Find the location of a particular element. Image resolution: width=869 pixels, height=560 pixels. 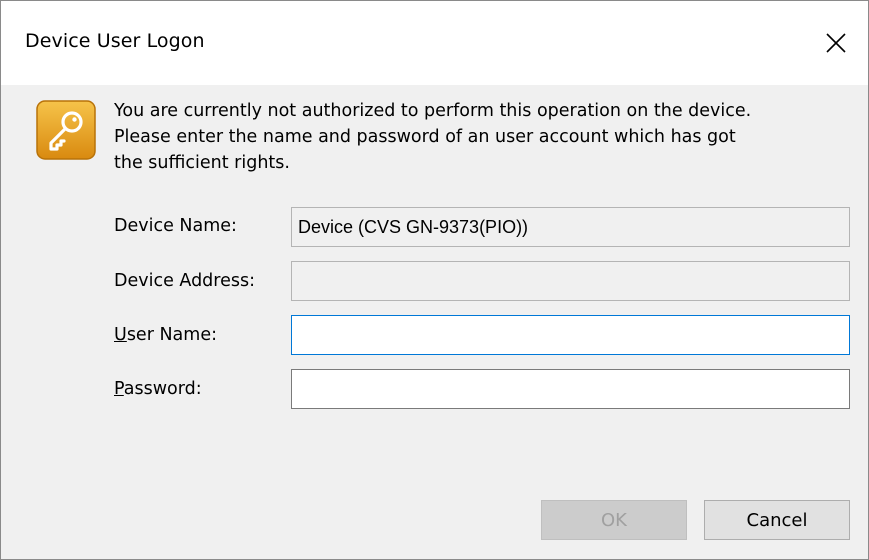

ok-button: OK is located at coordinates (614, 520).